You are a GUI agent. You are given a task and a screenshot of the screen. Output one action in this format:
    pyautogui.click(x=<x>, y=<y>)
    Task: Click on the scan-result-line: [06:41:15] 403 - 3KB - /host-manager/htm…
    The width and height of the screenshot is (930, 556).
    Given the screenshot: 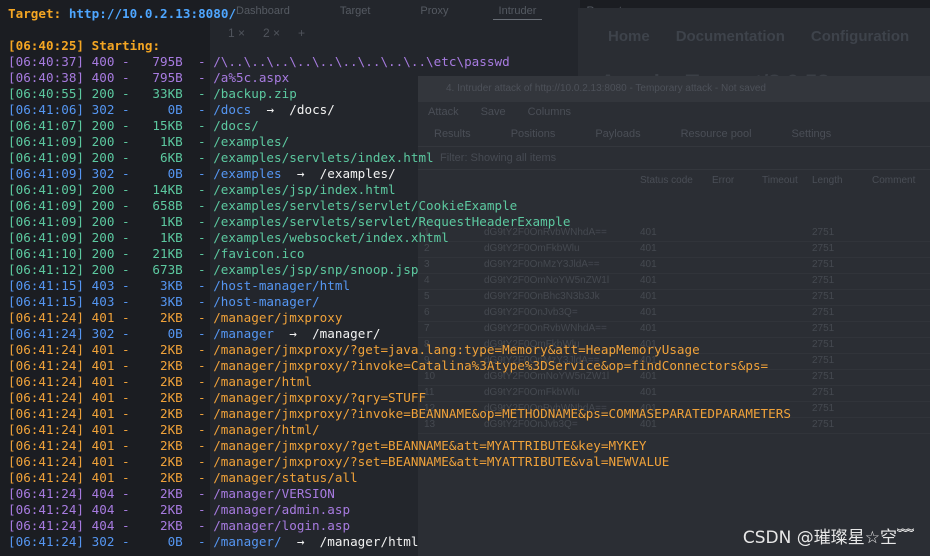 What is the action you would take?
    pyautogui.click(x=179, y=285)
    